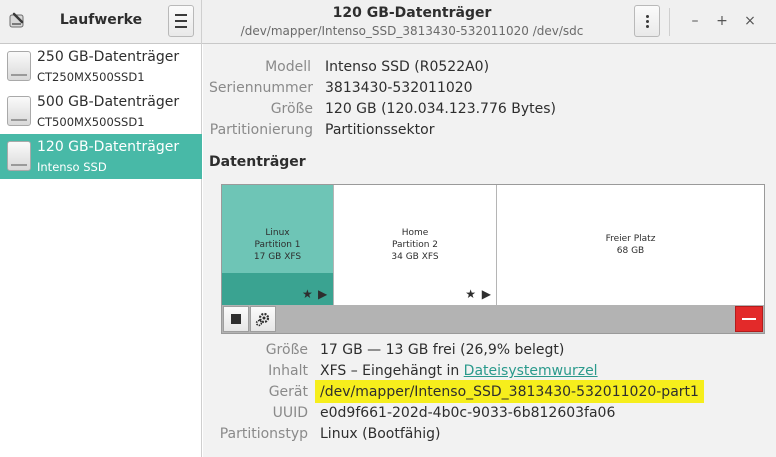 This screenshot has width=776, height=457. What do you see at coordinates (277, 257) in the screenshot?
I see `partition-size: 17 GB XFS` at bounding box center [277, 257].